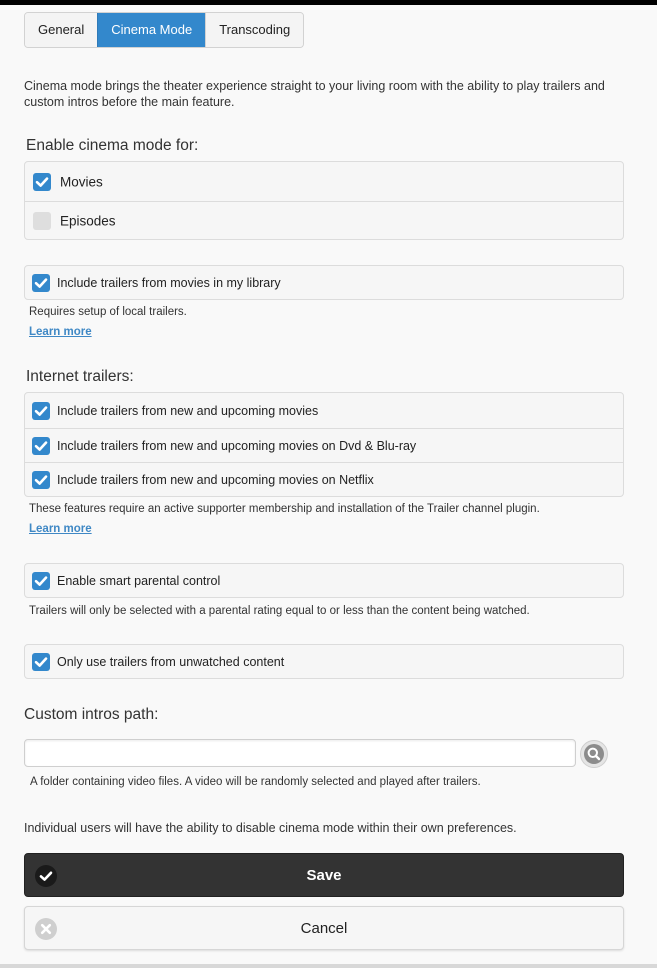 Image resolution: width=657 pixels, height=968 pixels. What do you see at coordinates (328, 966) in the screenshot?
I see `bottom-bar` at bounding box center [328, 966].